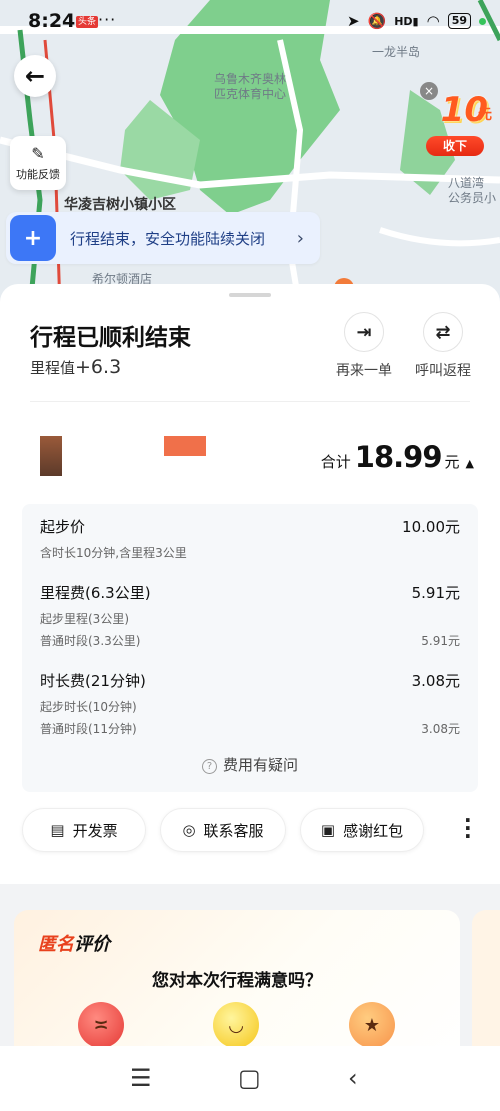  I want to click on red-packet-button: ▣ 感谢红包, so click(362, 830).